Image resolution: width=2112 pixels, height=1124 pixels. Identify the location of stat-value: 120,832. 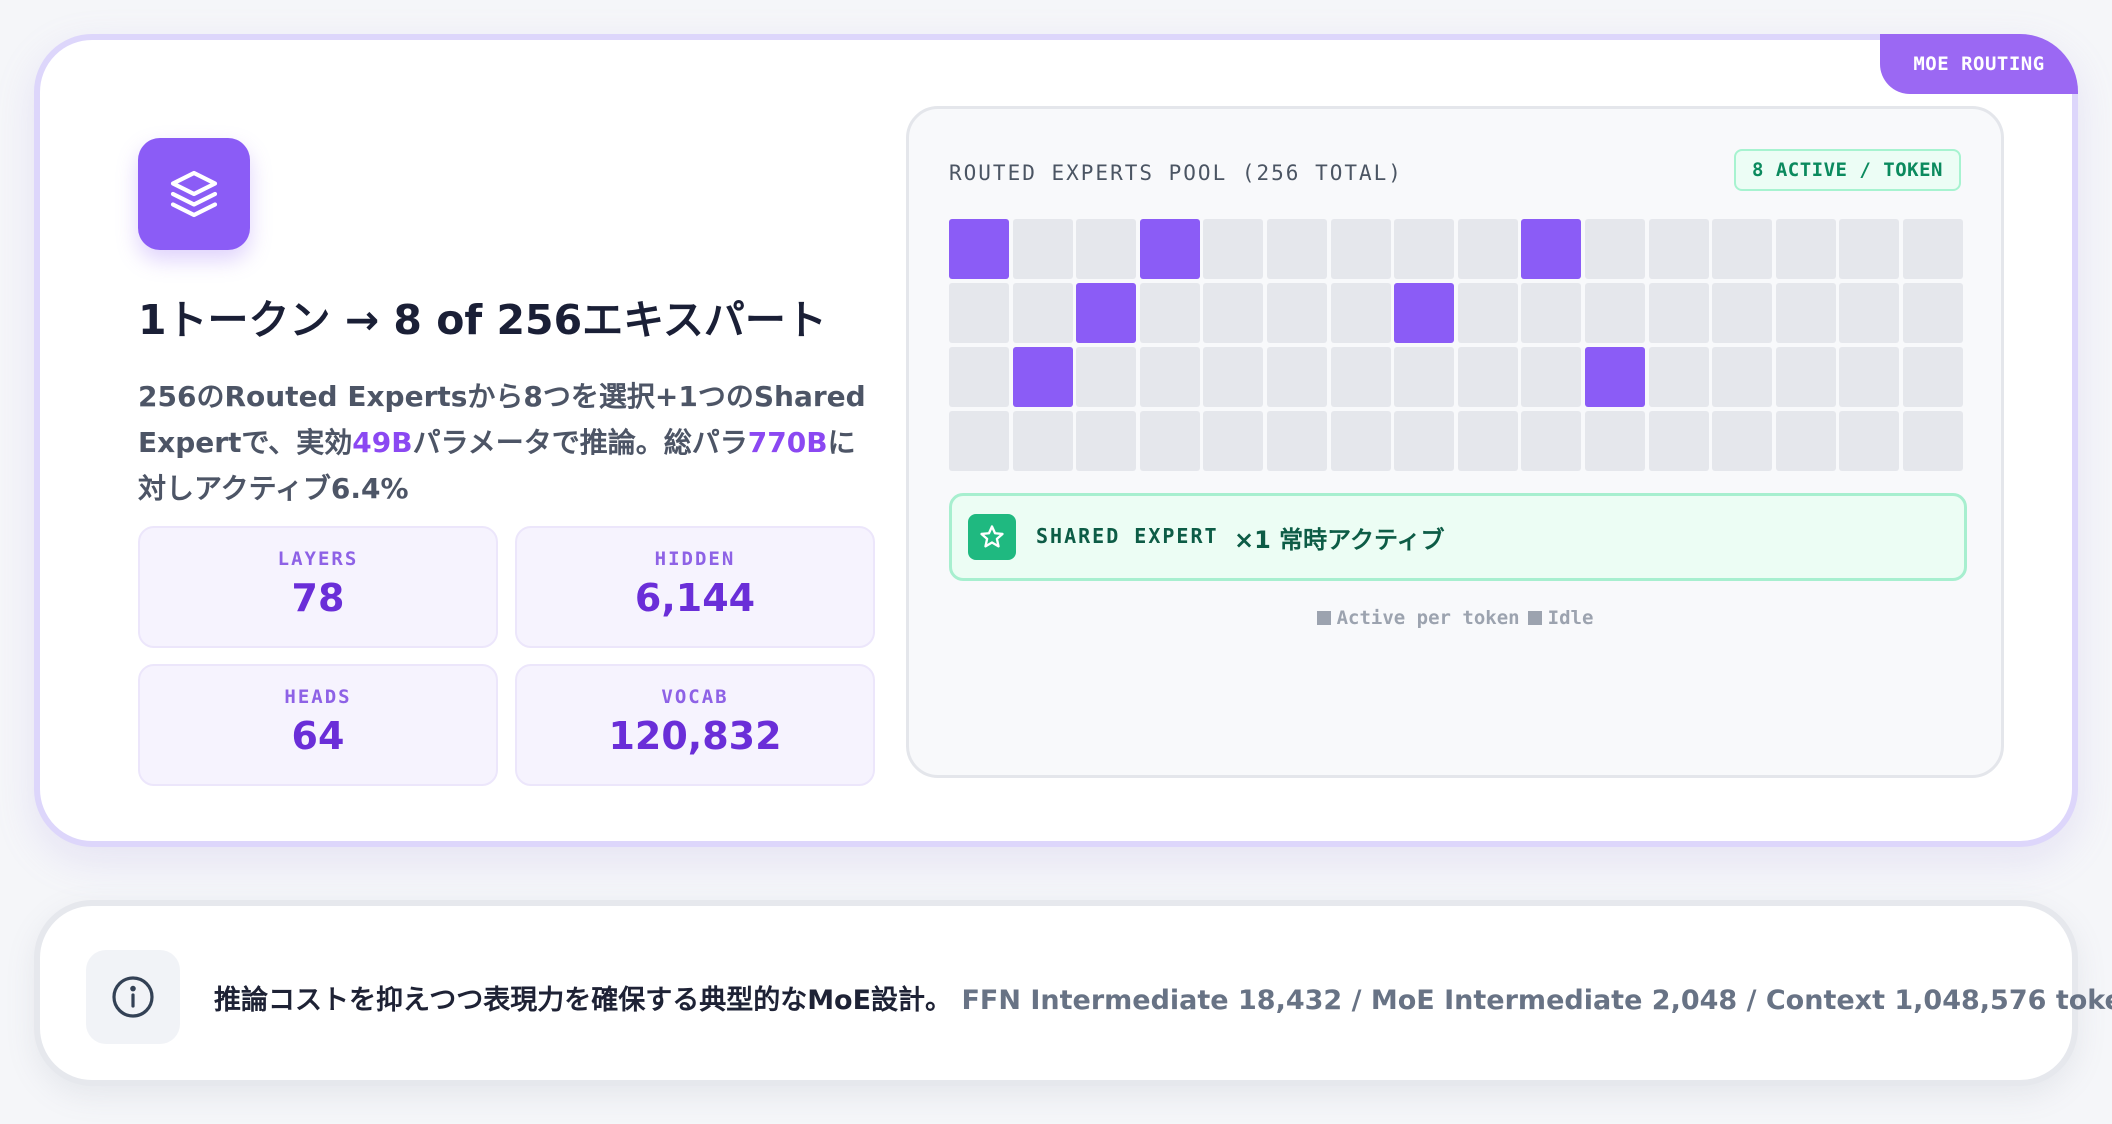
(695, 736).